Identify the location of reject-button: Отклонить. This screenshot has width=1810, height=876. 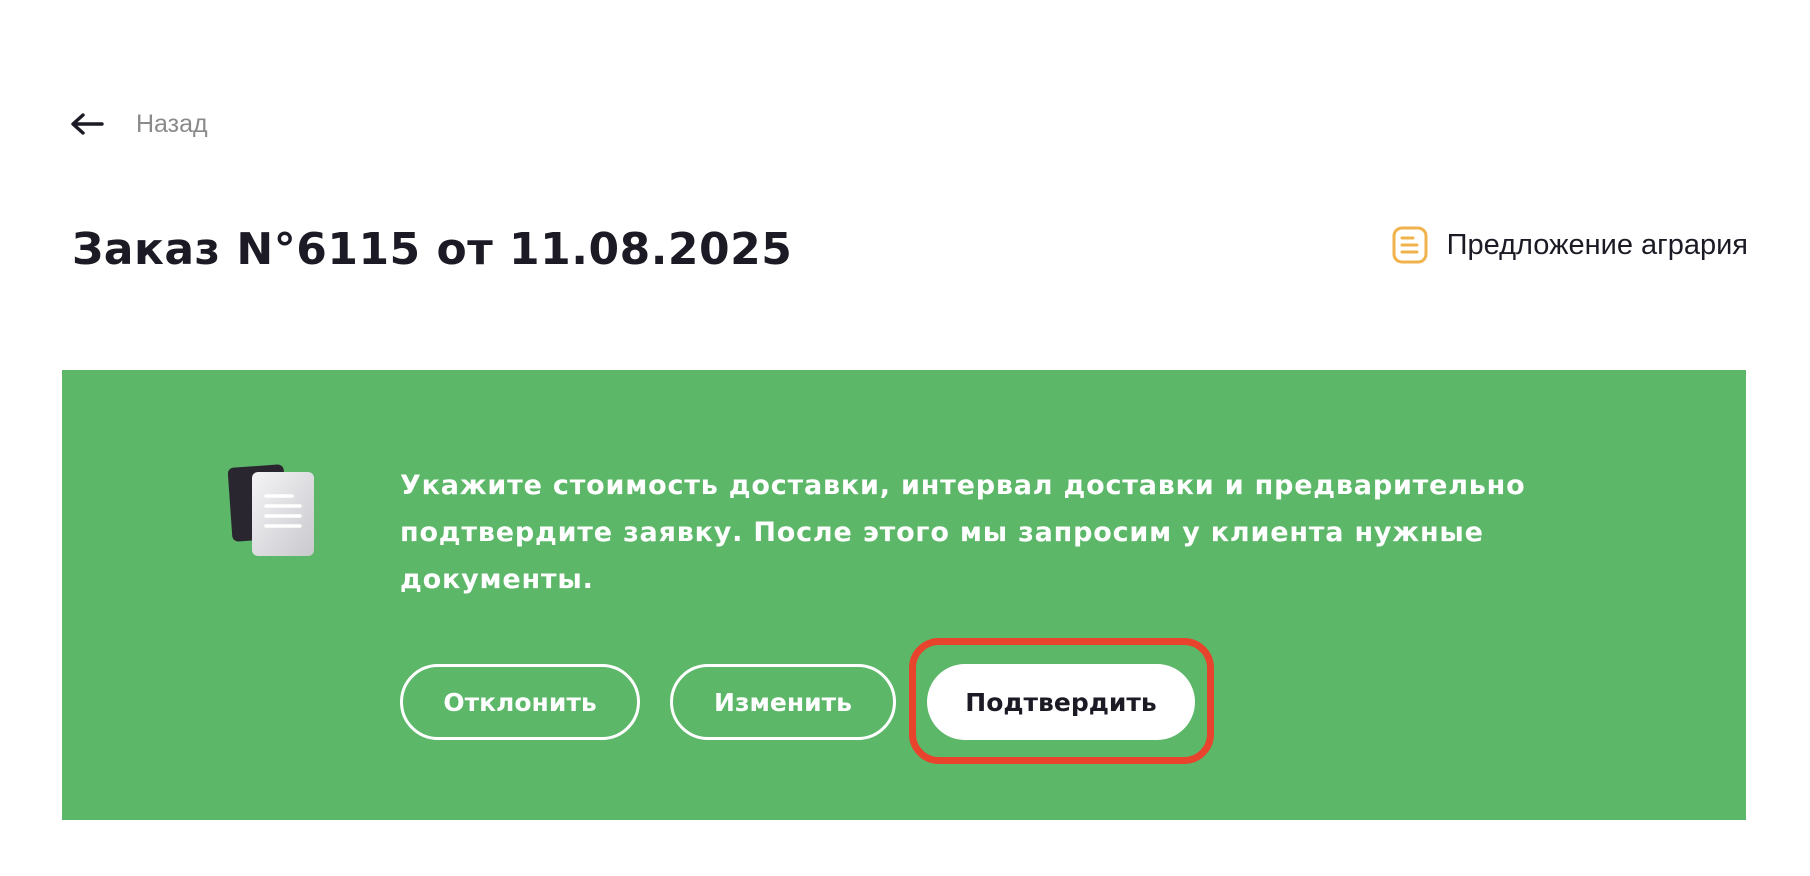
(520, 702).